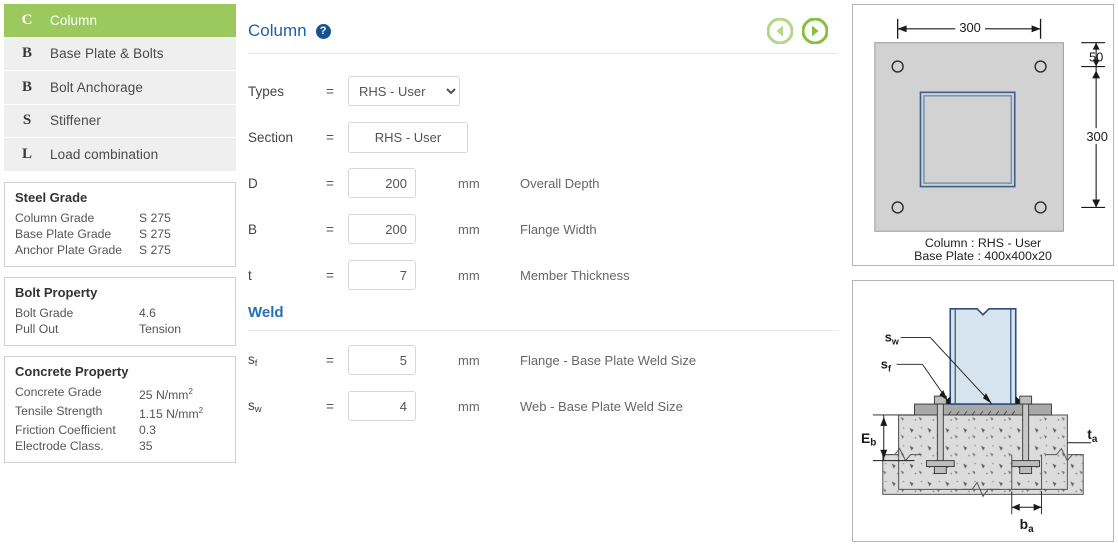 The height and width of the screenshot is (547, 1118). I want to click on plan-dim-width: 300, so click(970, 27).